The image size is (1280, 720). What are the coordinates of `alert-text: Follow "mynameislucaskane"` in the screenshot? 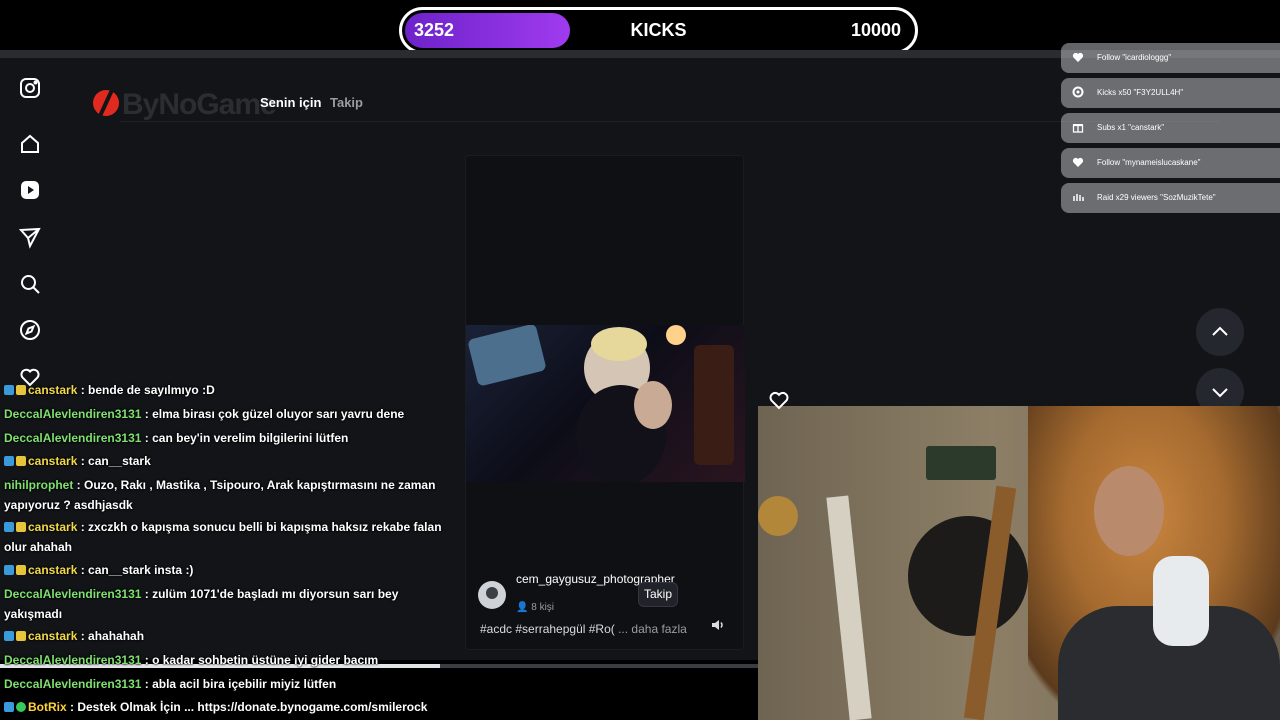 It's located at (1149, 162).